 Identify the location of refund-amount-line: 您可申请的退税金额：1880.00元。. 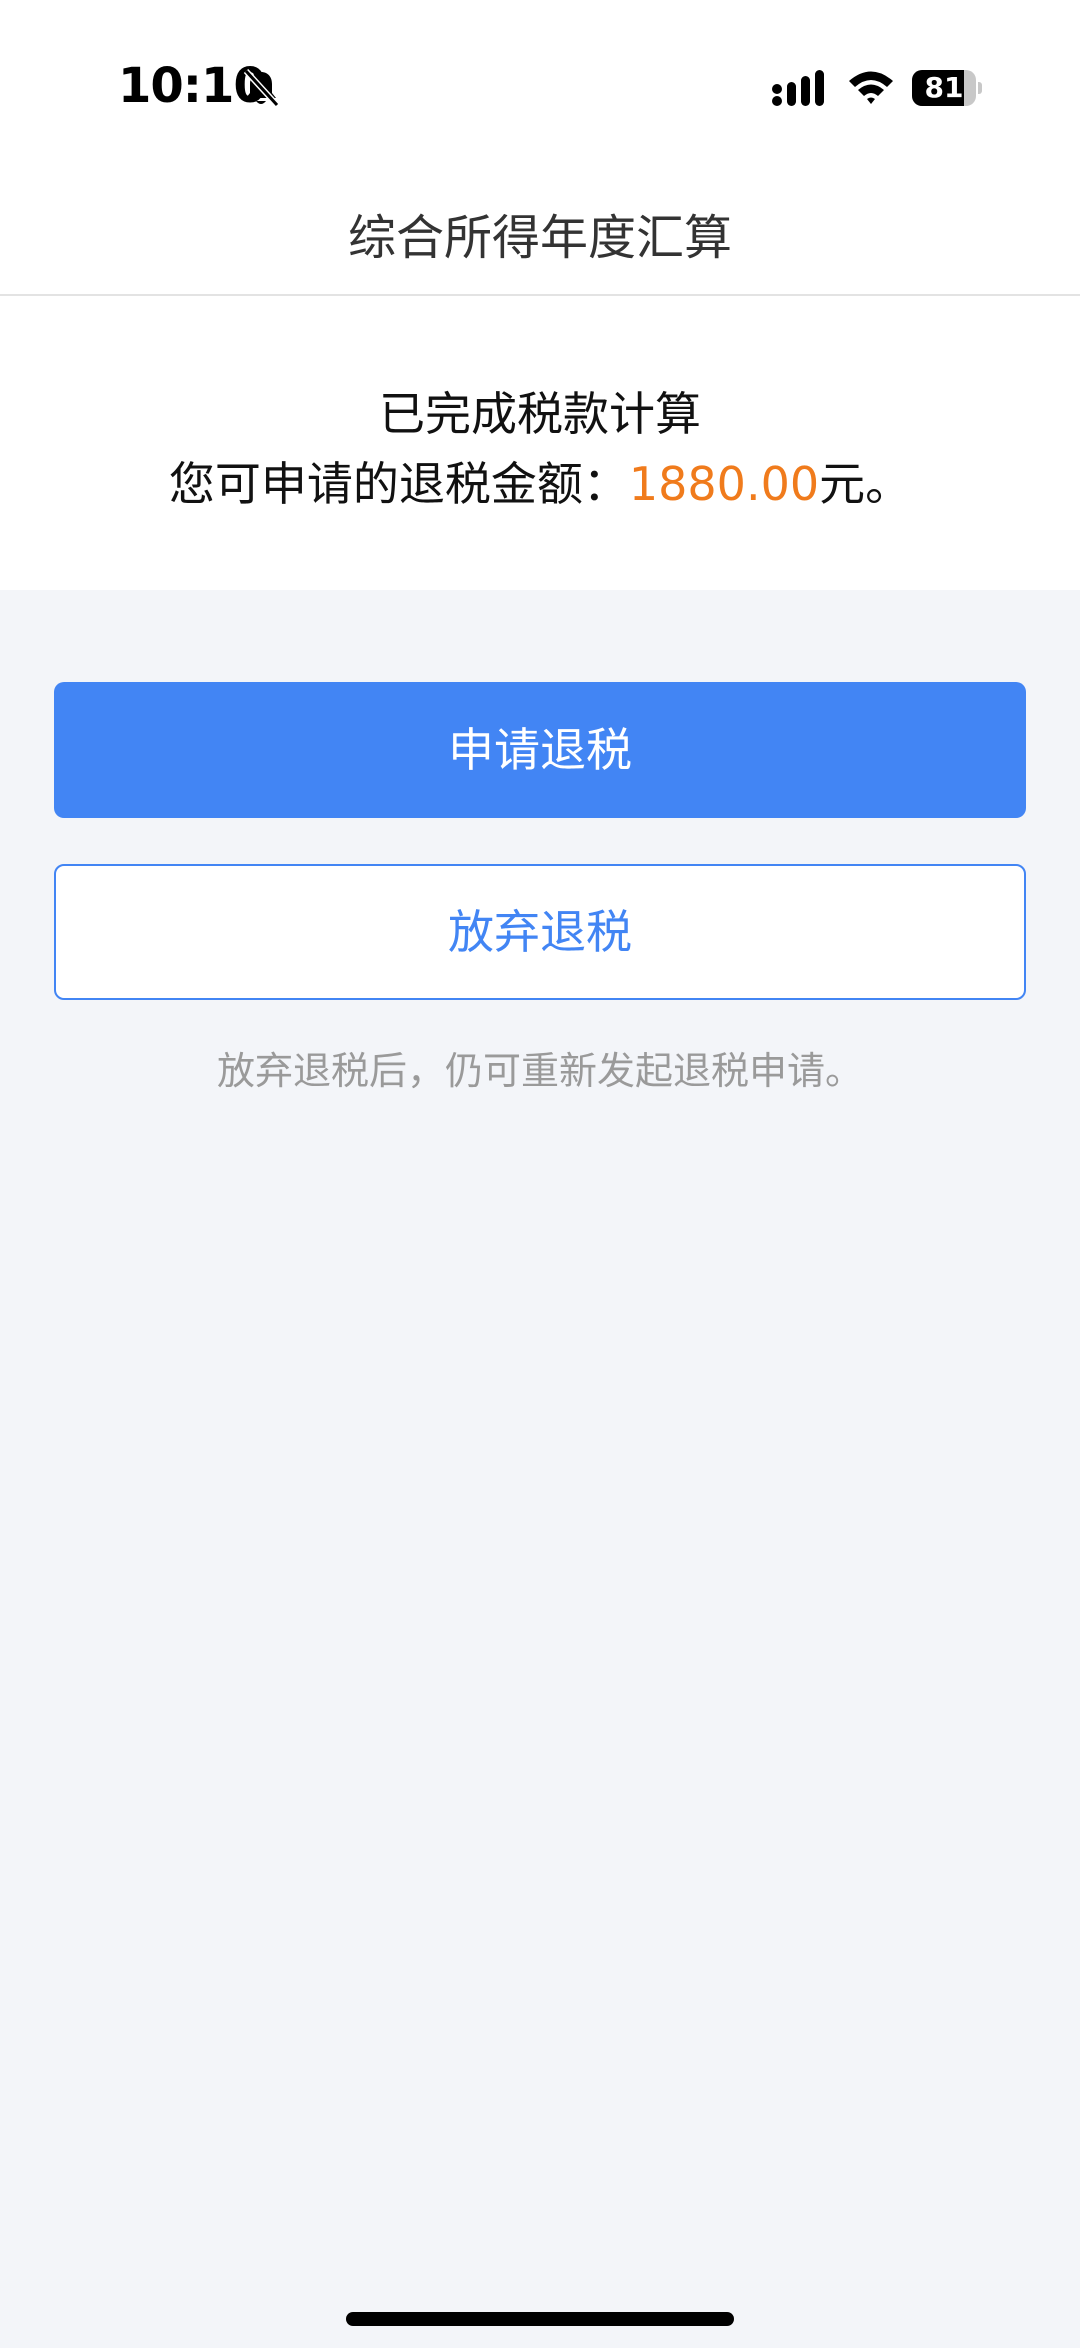
(540, 481).